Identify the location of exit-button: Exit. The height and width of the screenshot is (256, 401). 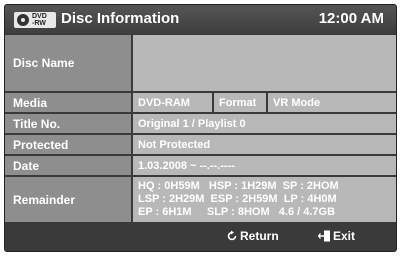
(336, 236).